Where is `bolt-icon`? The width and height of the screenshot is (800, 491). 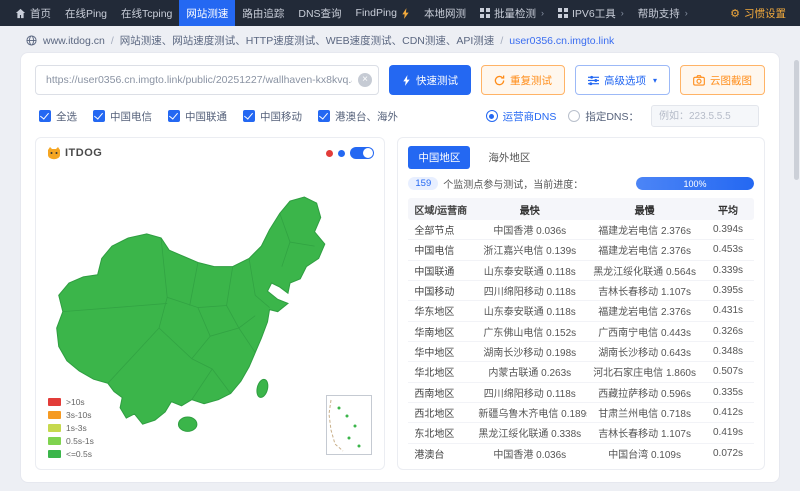 bolt-icon is located at coordinates (406, 80).